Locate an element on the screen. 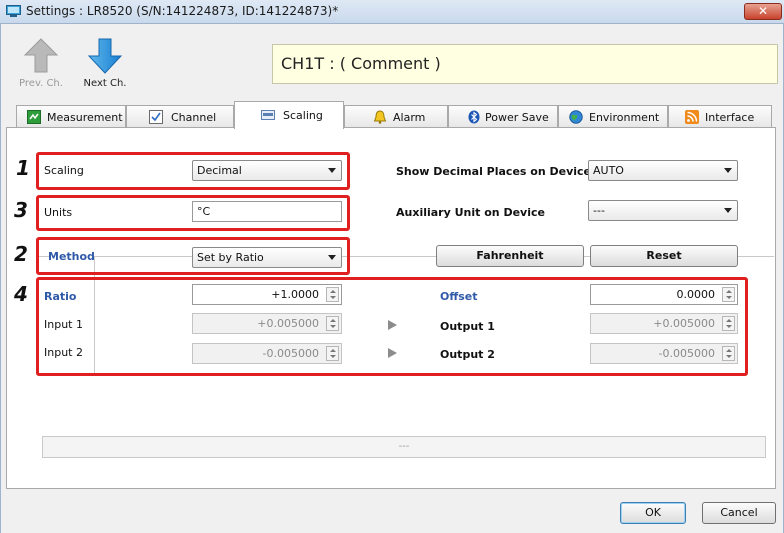  globe-icon is located at coordinates (576, 117).